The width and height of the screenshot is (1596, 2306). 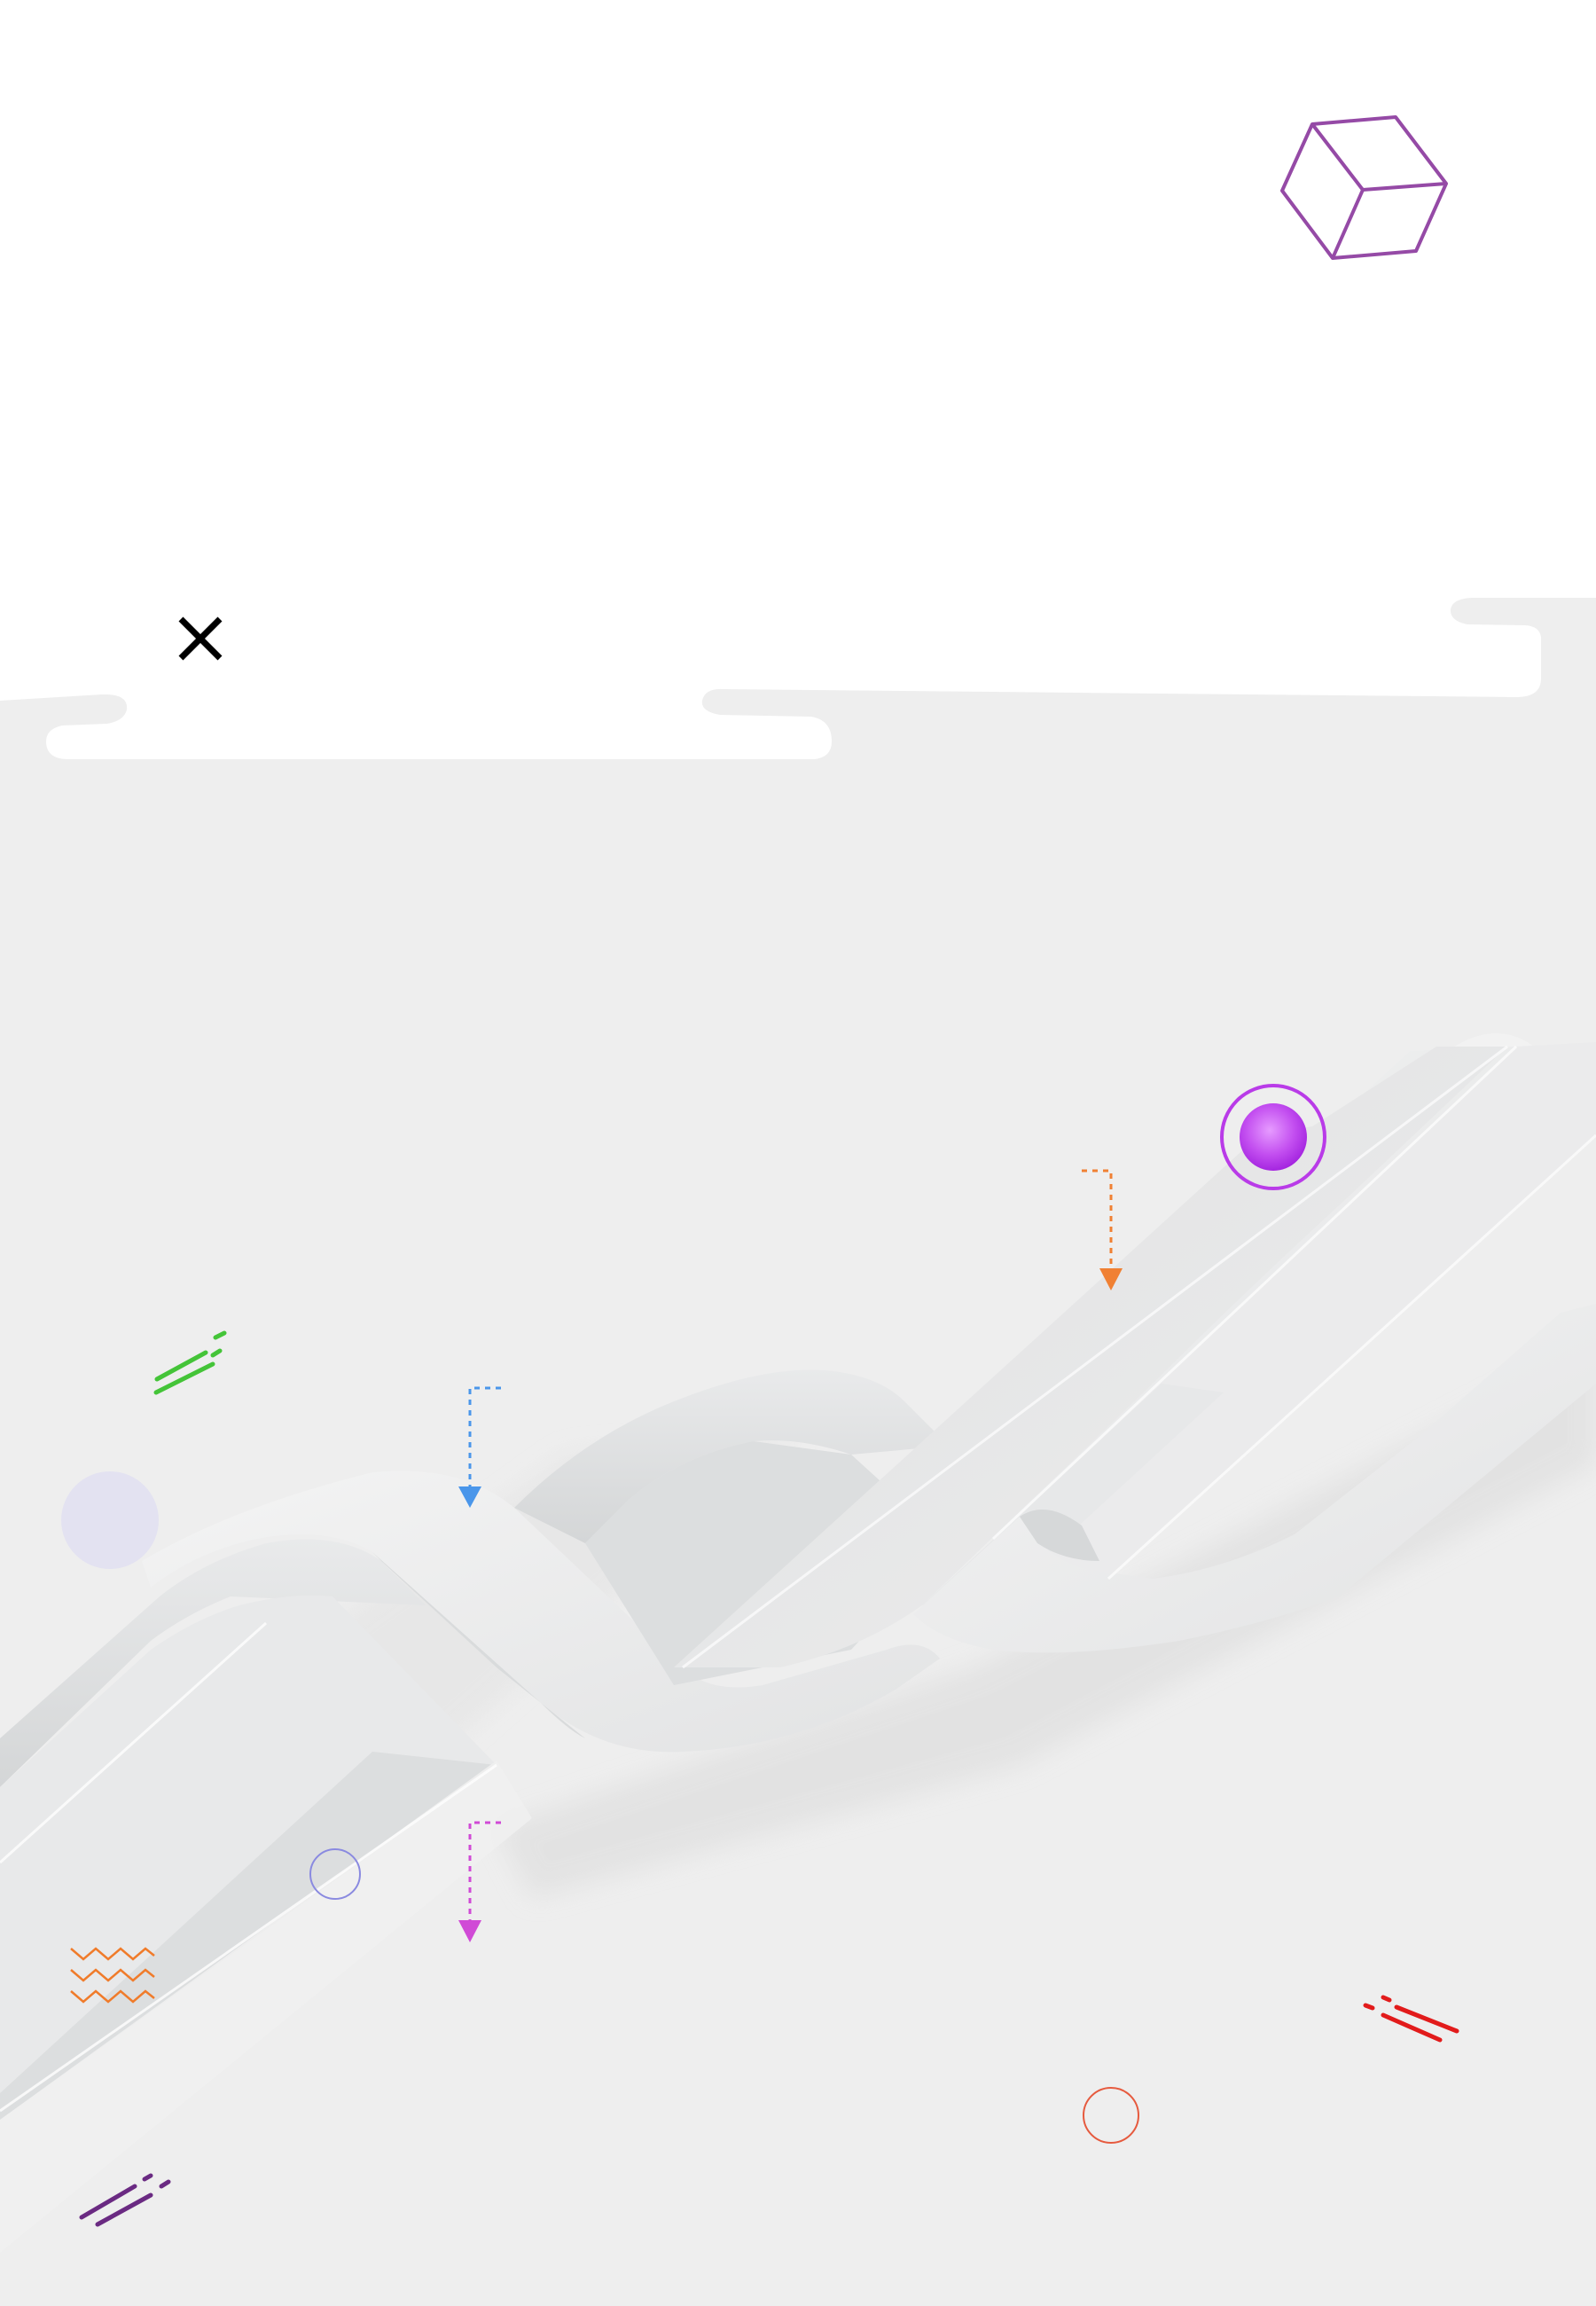 What do you see at coordinates (110, 1520) in the screenshot?
I see `lavender-circle-icon` at bounding box center [110, 1520].